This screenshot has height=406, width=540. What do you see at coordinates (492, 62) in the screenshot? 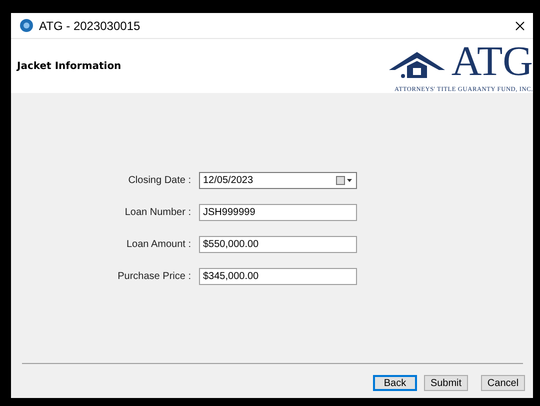
I see `logo-text: ATG` at bounding box center [492, 62].